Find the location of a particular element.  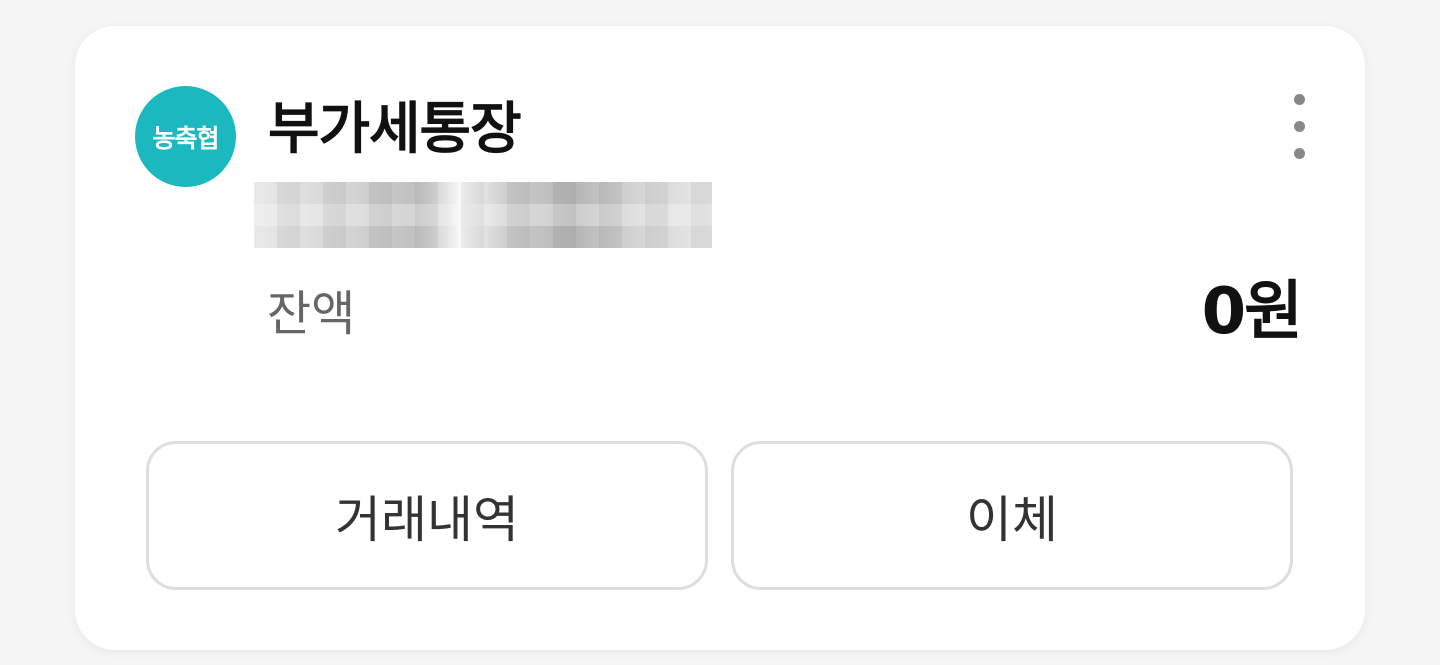

account-number-redacted is located at coordinates (483, 215).